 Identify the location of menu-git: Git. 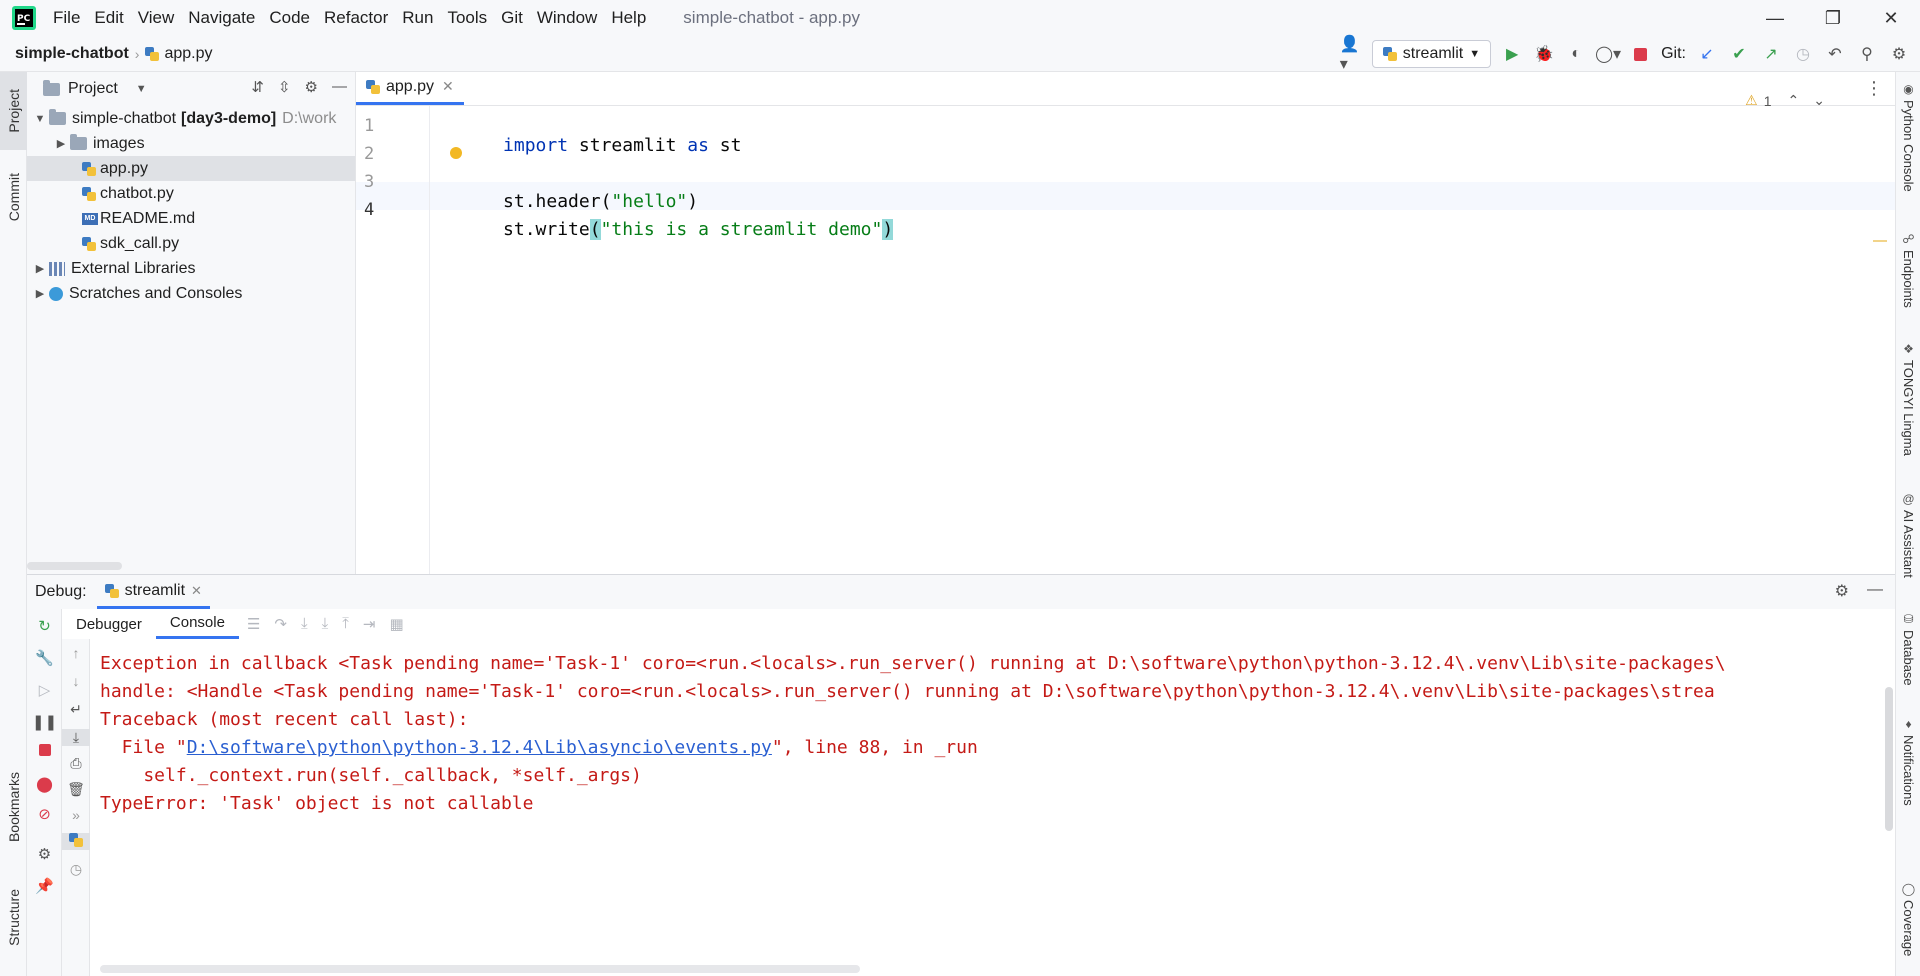
(512, 18).